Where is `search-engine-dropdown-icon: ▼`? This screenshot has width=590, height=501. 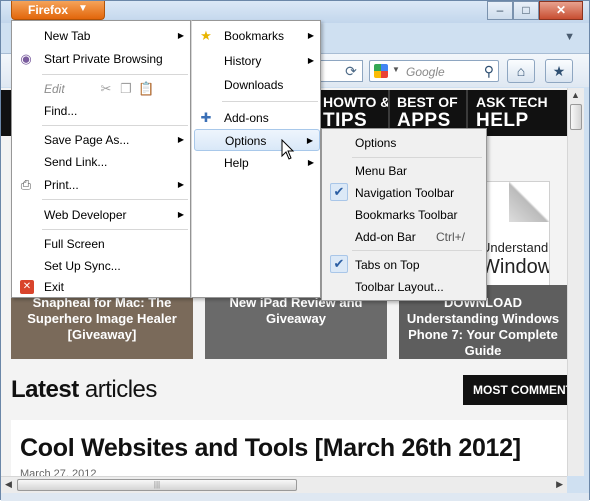
search-engine-dropdown-icon: ▼ is located at coordinates (396, 69).